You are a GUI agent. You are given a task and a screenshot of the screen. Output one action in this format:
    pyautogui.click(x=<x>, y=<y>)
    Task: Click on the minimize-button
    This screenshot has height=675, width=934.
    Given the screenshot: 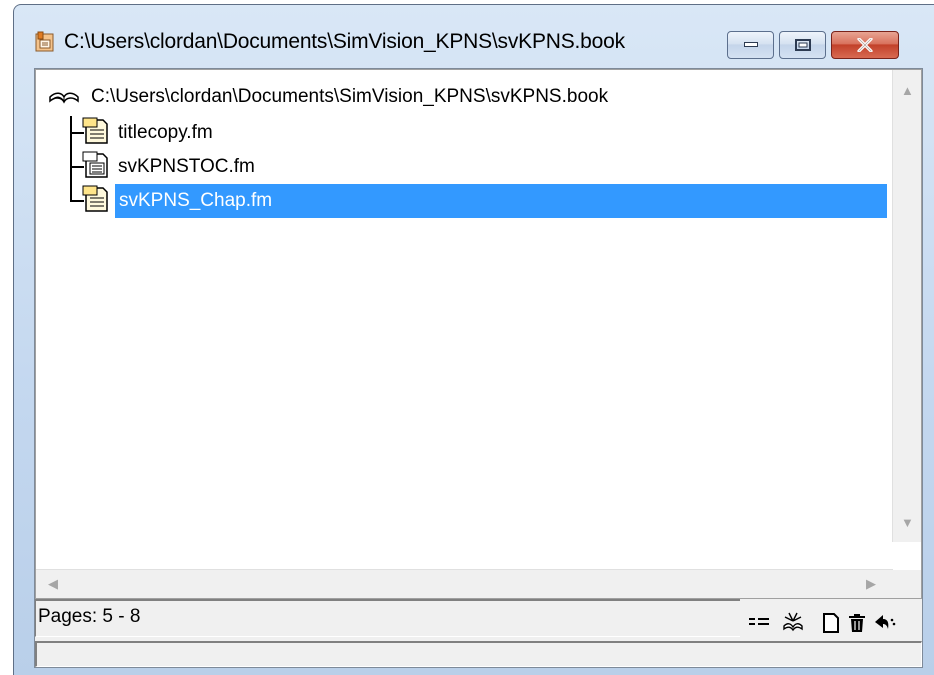 What is the action you would take?
    pyautogui.click(x=750, y=45)
    